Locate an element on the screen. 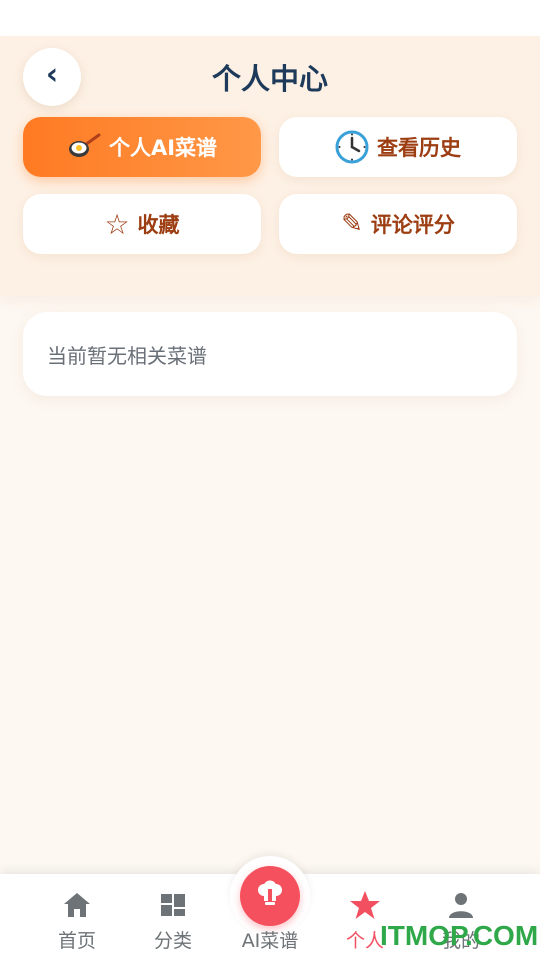  chef-icon is located at coordinates (270, 896).